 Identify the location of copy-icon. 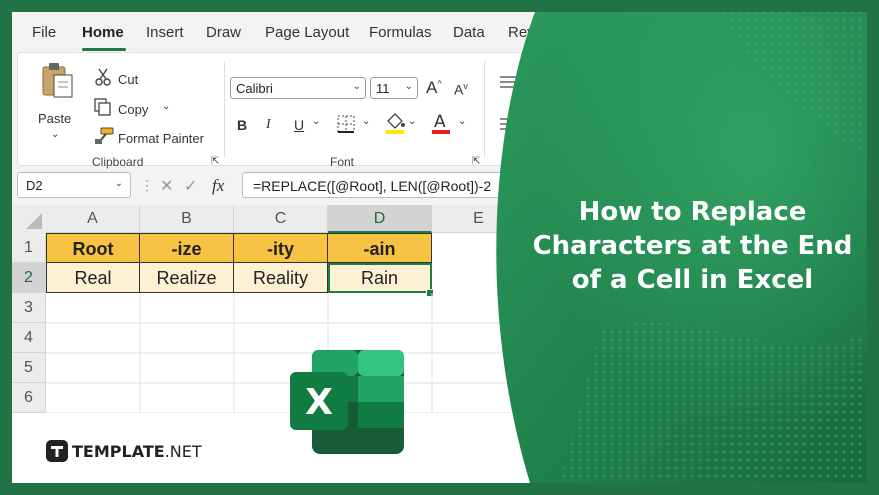
(103, 107).